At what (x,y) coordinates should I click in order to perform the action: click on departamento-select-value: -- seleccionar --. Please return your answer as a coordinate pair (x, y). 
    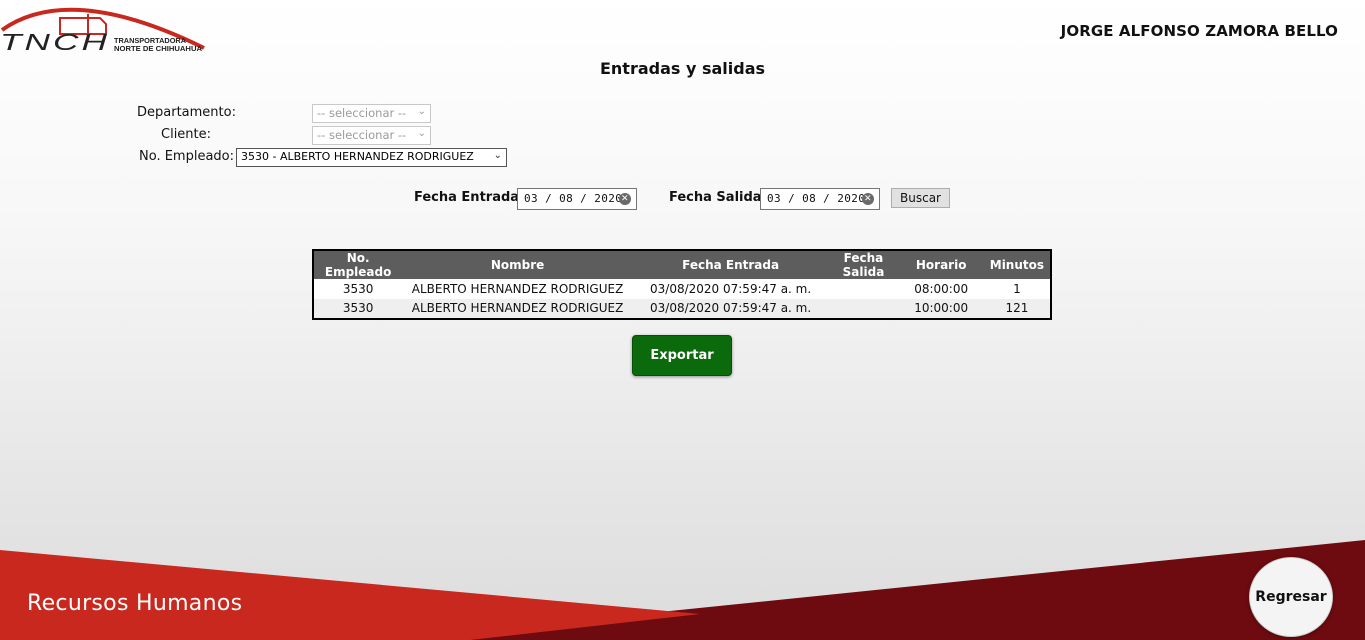
    Looking at the image, I should click on (362, 113).